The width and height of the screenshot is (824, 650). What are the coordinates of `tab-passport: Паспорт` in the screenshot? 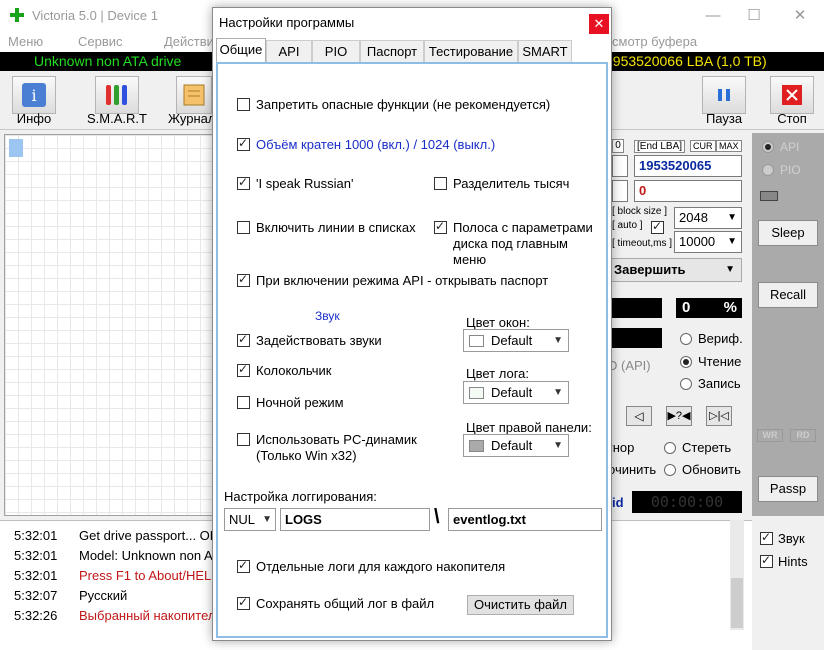 It's located at (392, 51).